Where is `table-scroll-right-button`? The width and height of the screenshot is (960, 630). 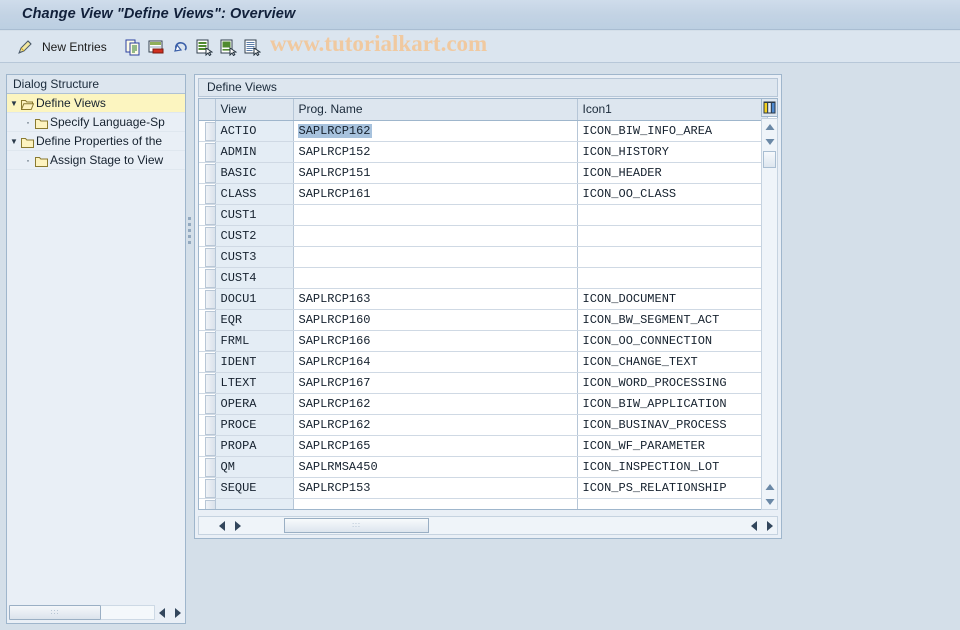 table-scroll-right-button is located at coordinates (237, 525).